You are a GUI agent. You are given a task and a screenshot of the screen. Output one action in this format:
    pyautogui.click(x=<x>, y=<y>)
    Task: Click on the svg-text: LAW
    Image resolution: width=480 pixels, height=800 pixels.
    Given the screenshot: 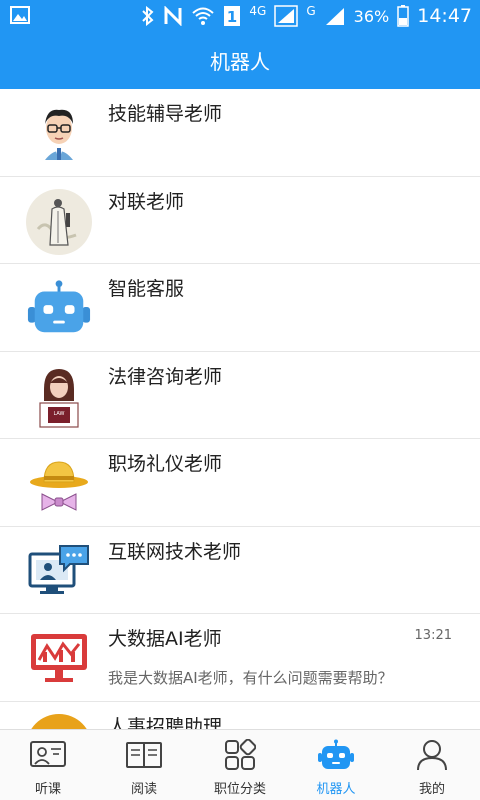 What is the action you would take?
    pyautogui.click(x=59, y=414)
    